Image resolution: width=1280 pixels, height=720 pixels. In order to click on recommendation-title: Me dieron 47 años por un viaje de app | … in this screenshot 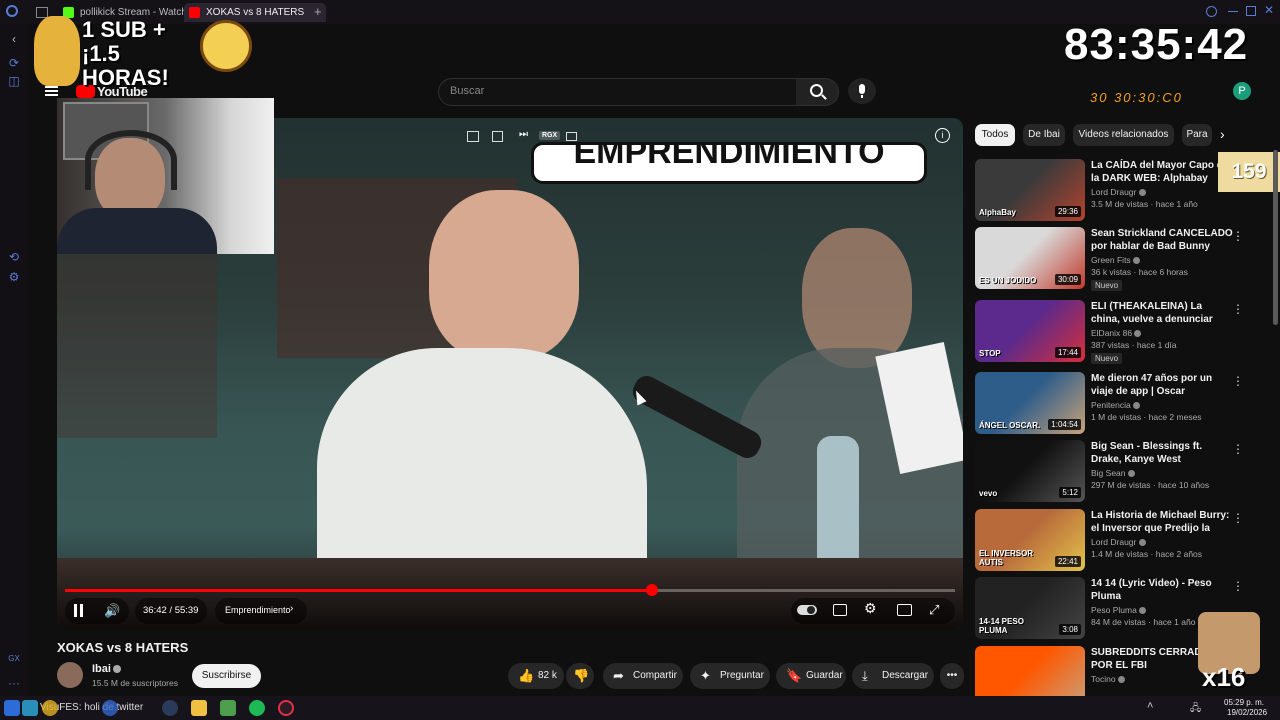, I will do `click(1162, 385)`.